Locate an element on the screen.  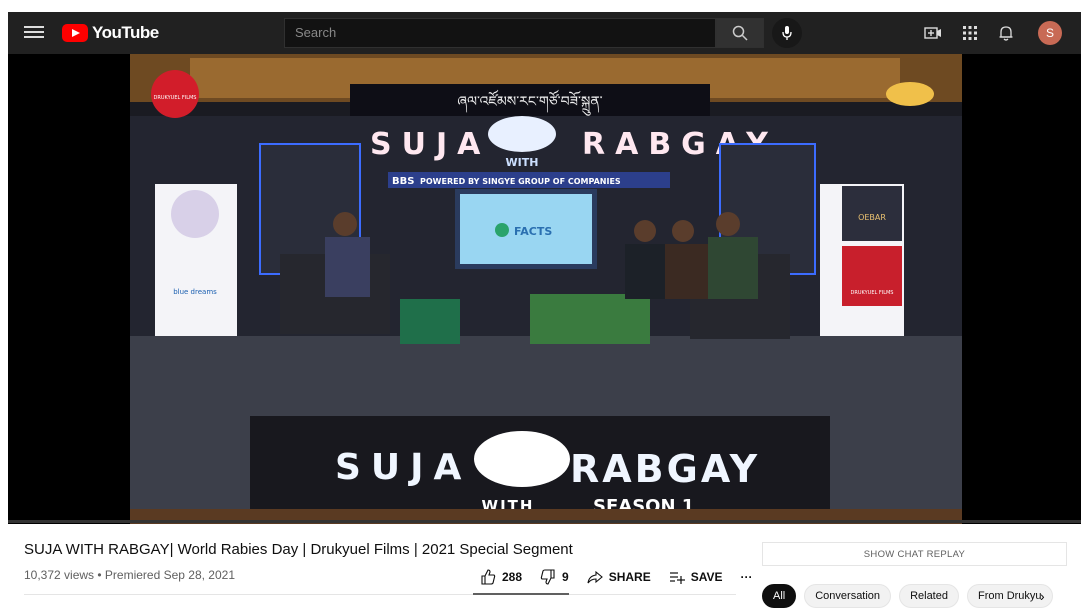
overlay-bowl-logo is located at coordinates (522, 459).